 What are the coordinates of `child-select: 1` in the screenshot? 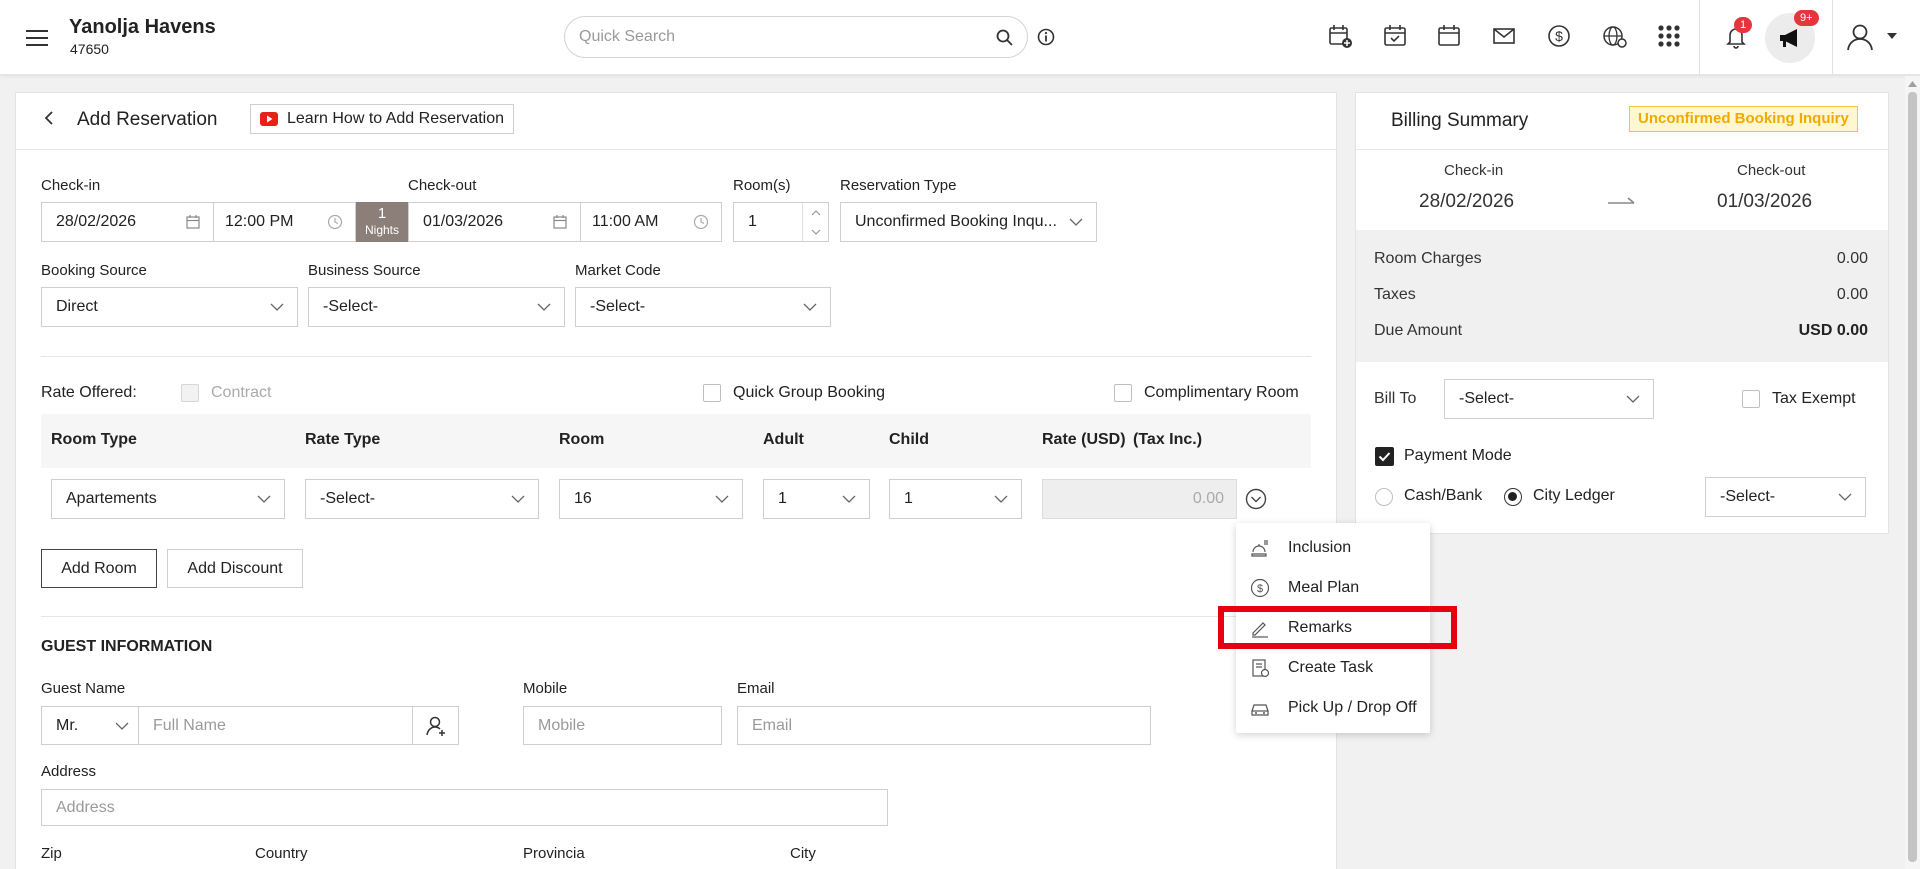 It's located at (955, 499).